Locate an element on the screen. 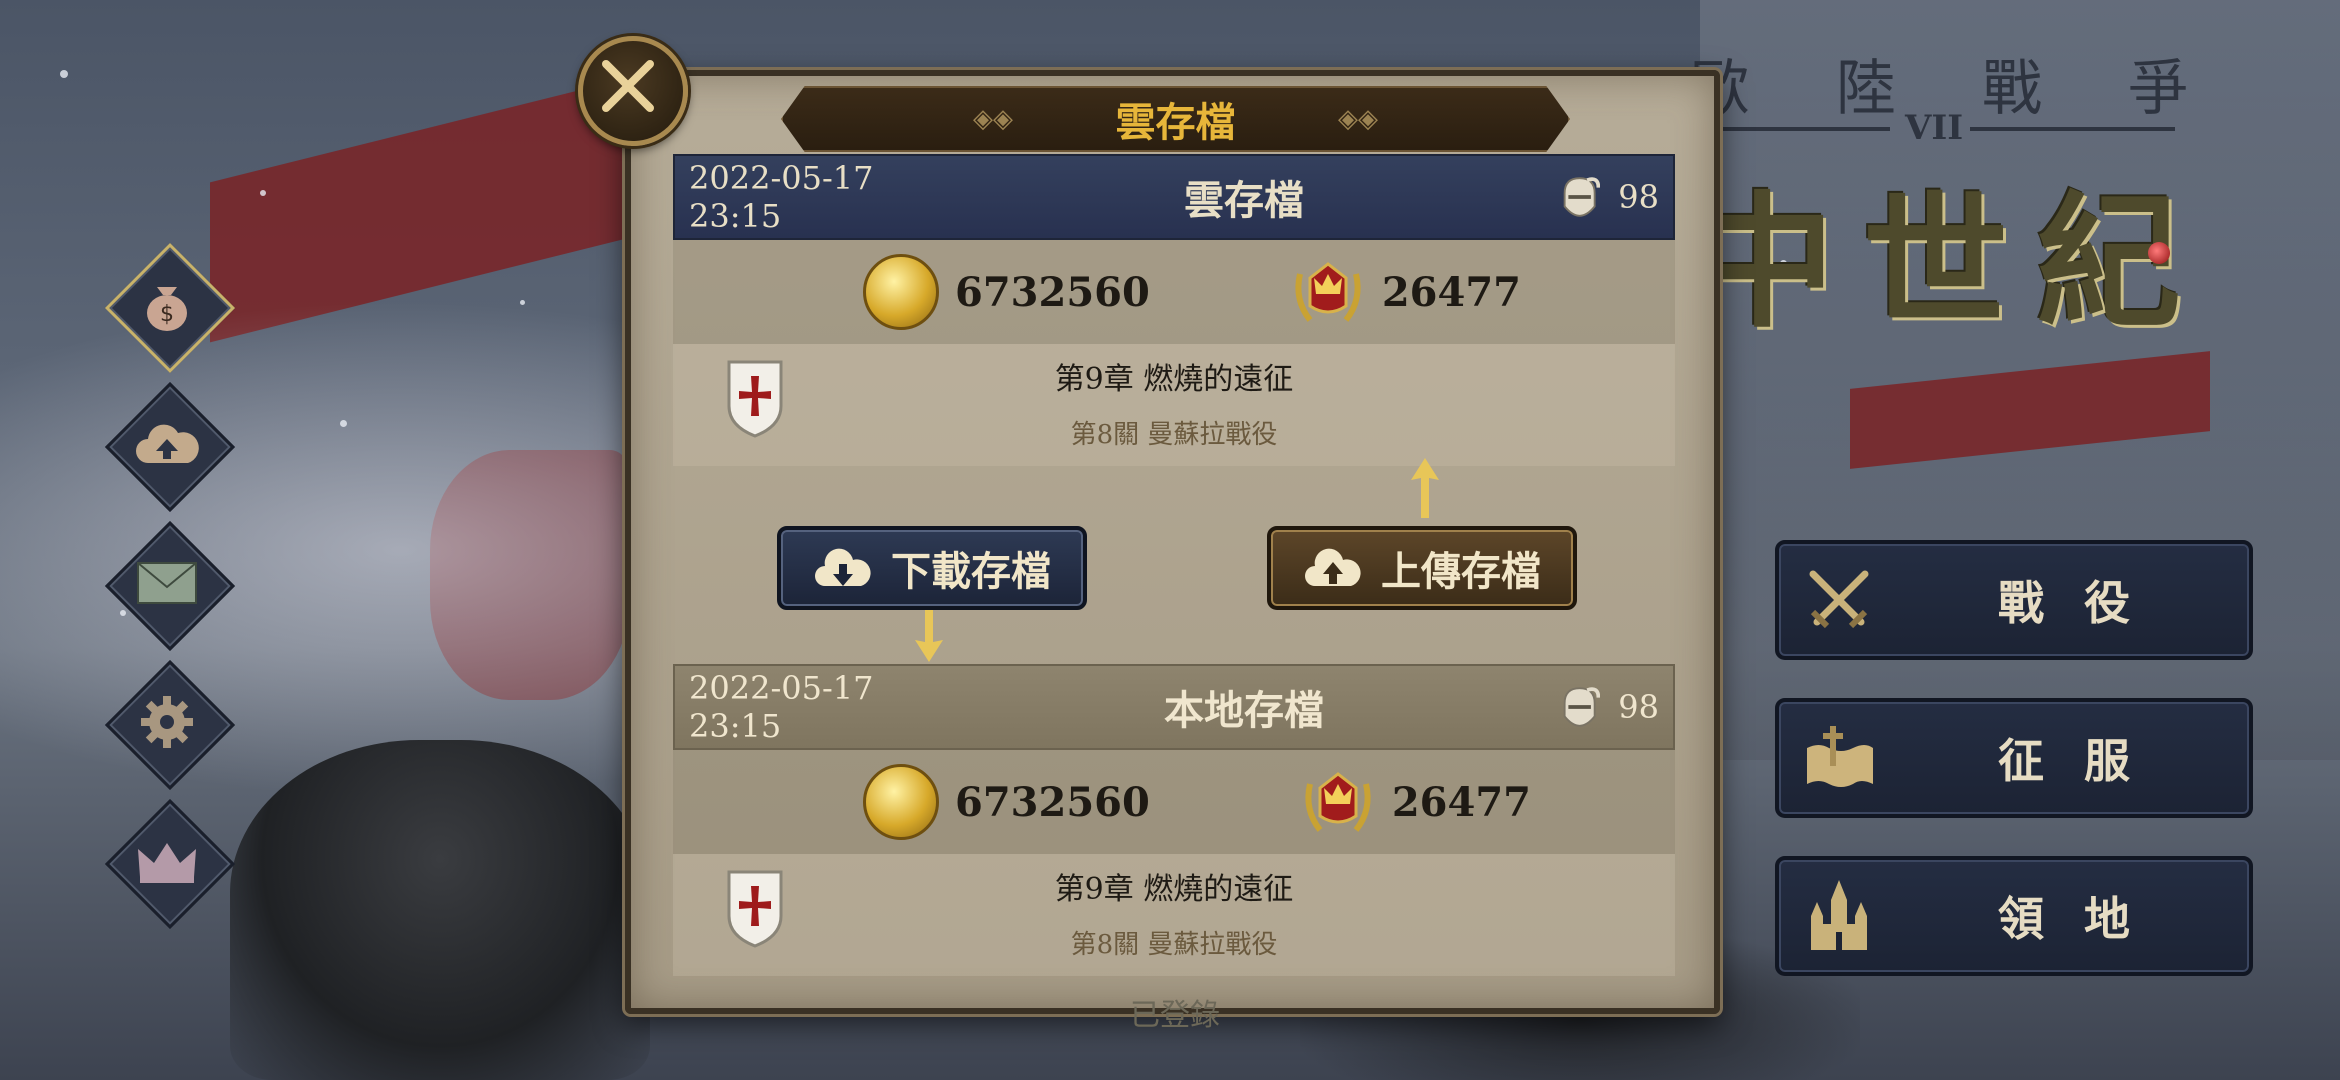  money-bag-icon: $ is located at coordinates (167, 305).